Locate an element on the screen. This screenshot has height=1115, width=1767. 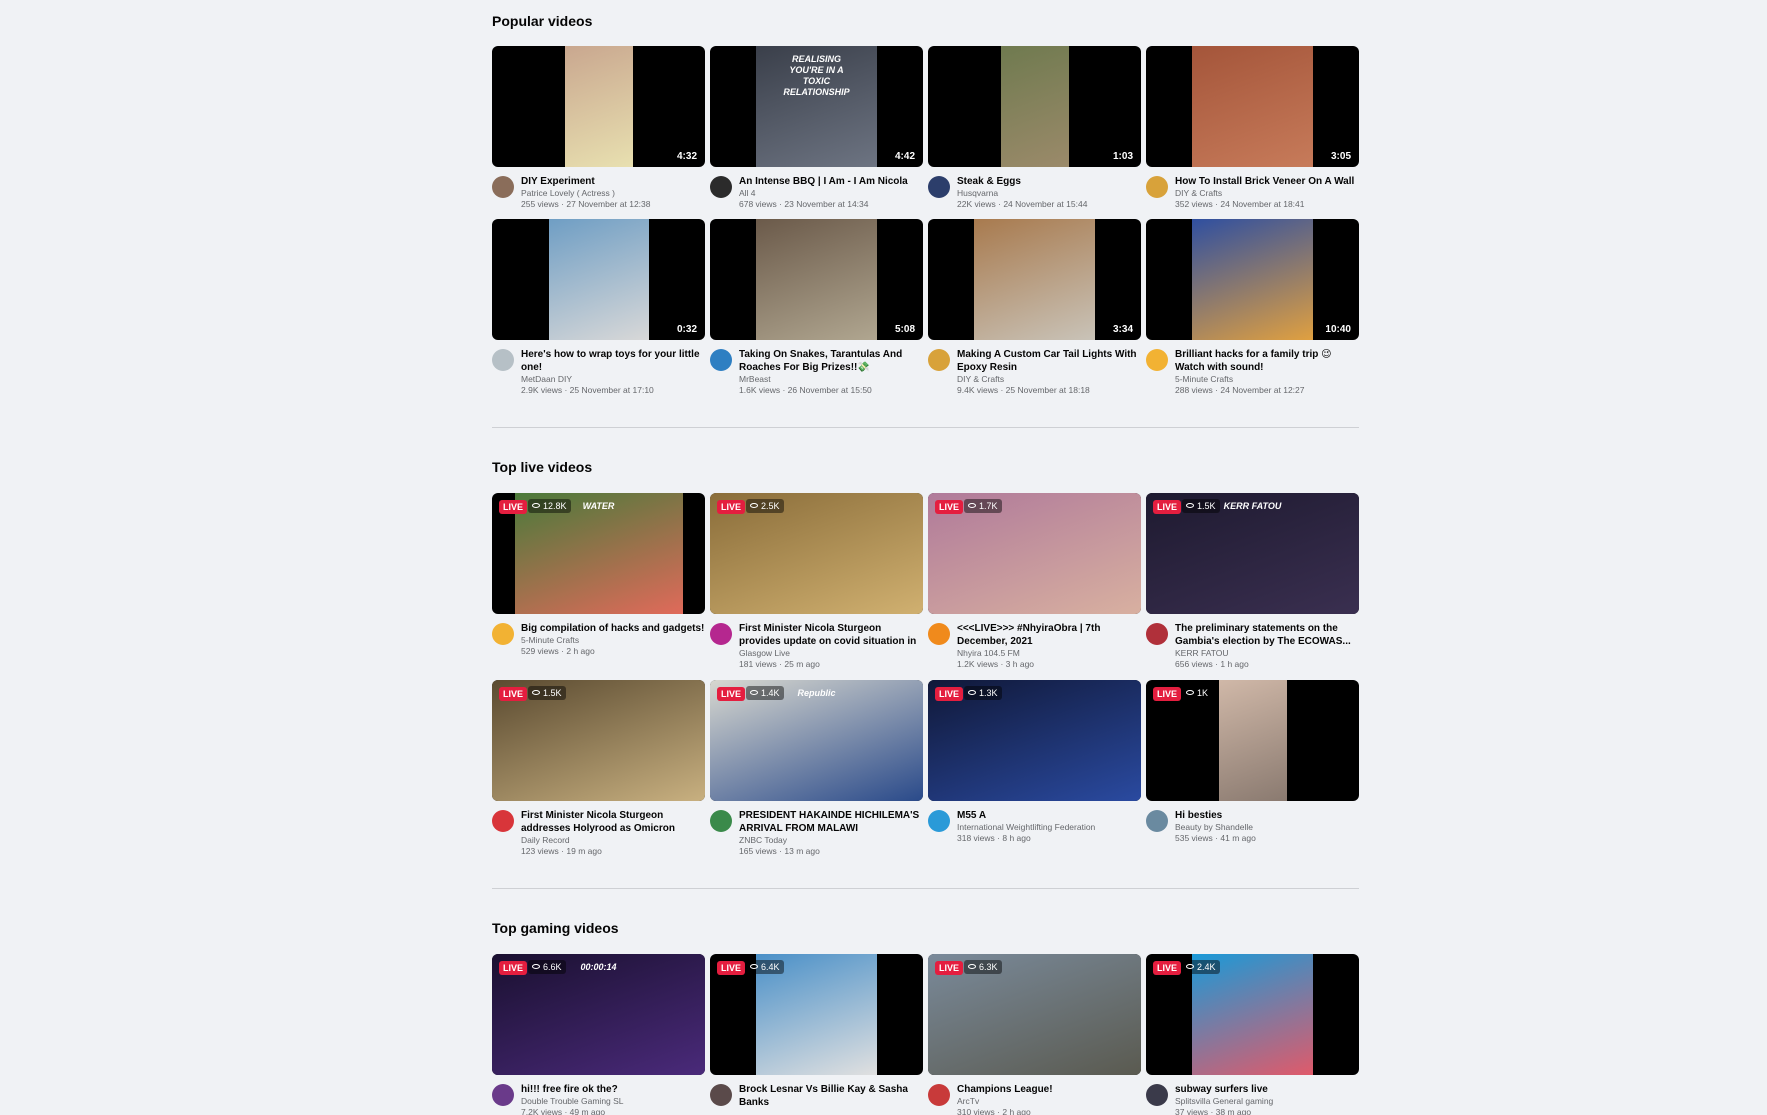
video-thumbnail: LIVE 1.5K is located at coordinates (598, 740).